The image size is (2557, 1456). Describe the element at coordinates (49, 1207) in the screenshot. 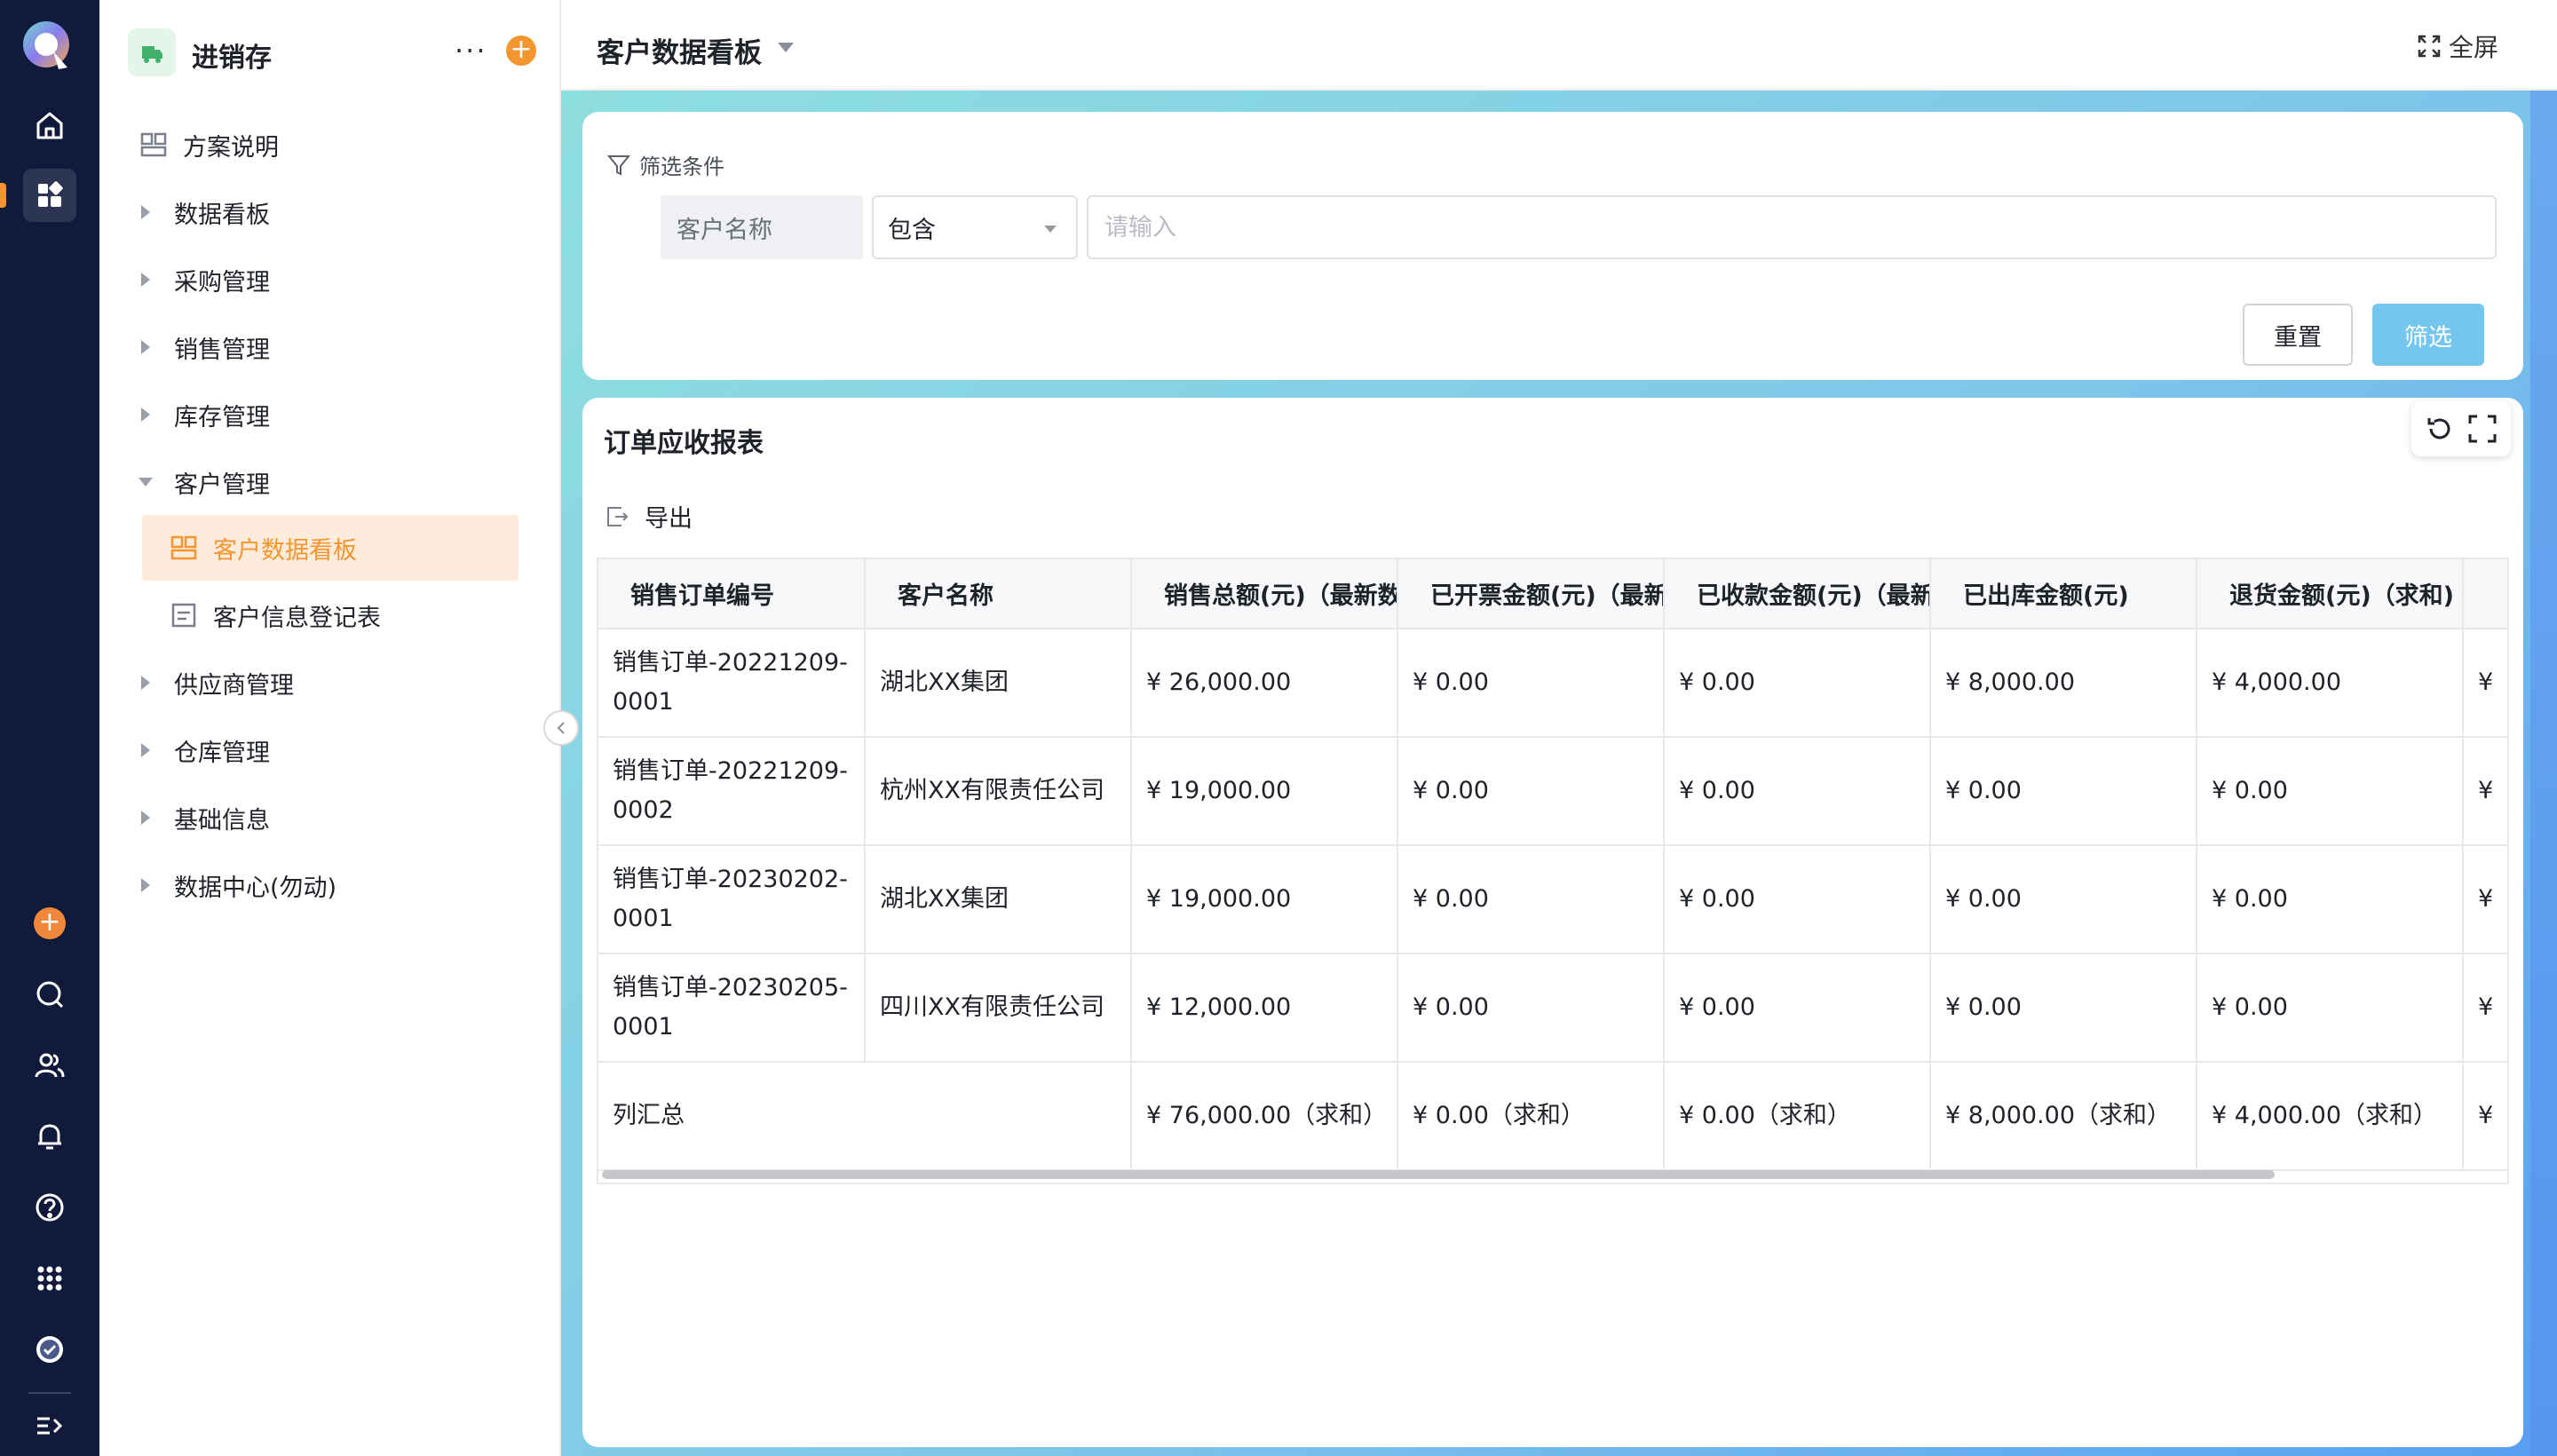

I see `help-icon` at that location.